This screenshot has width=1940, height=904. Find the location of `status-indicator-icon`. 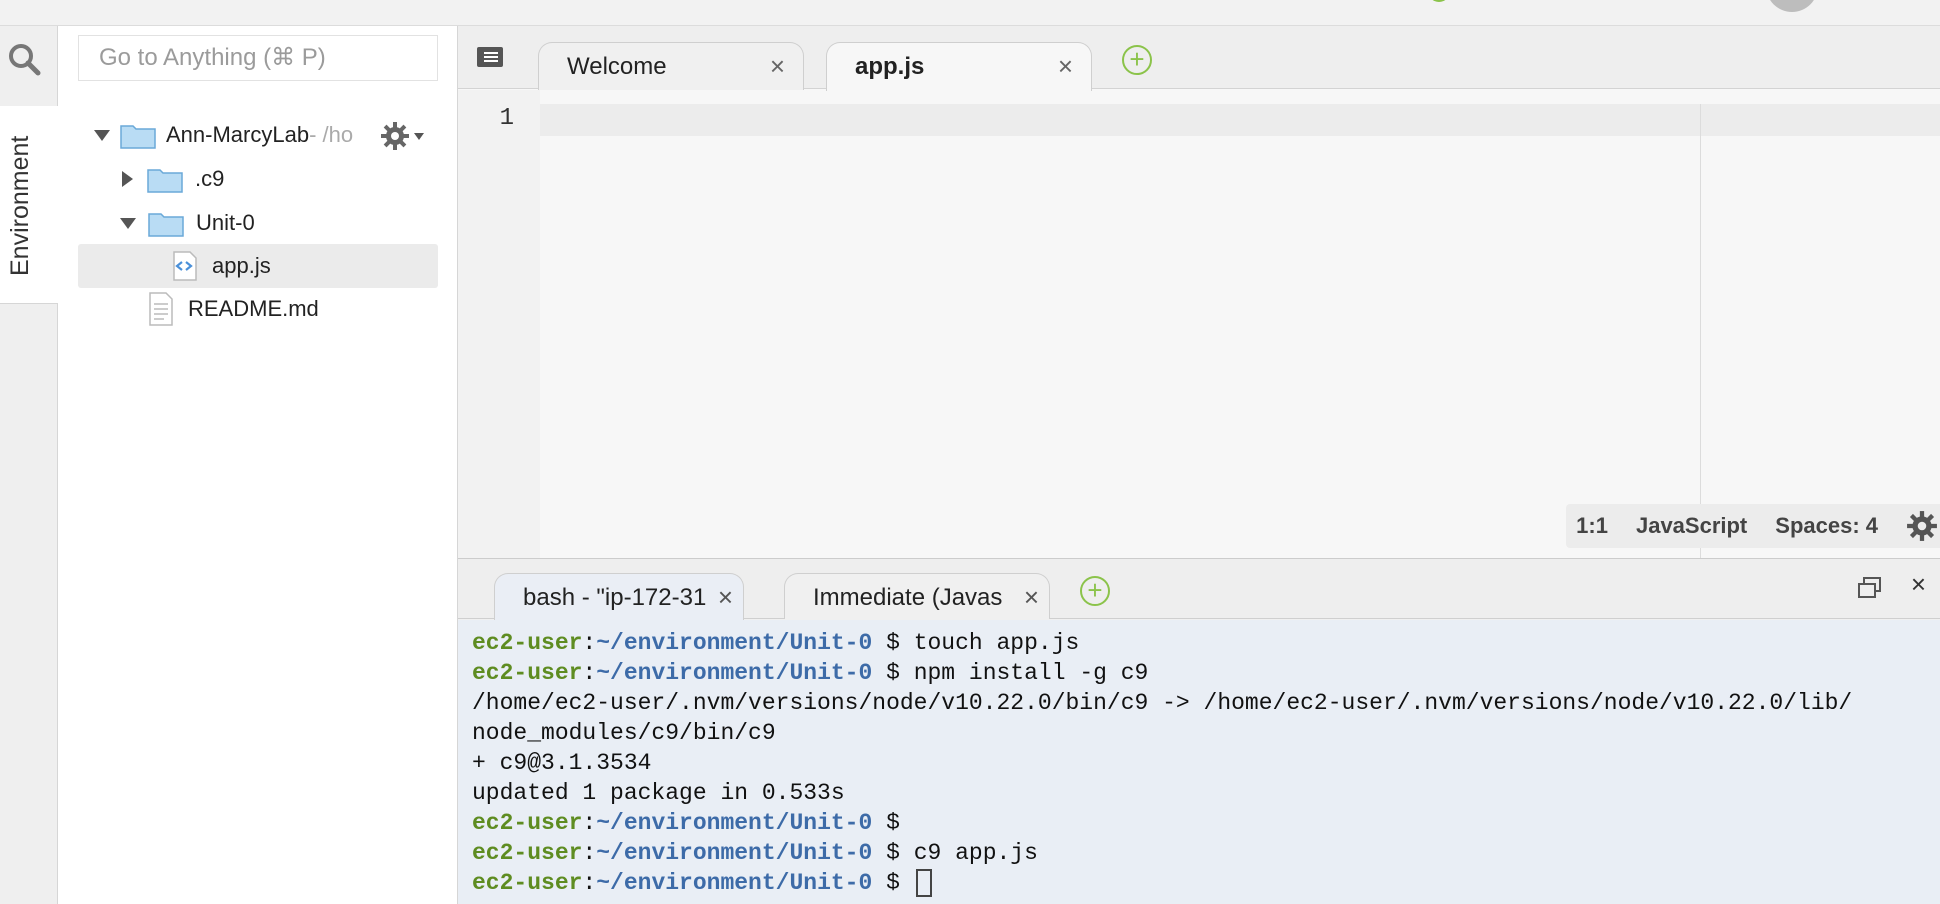

status-indicator-icon is located at coordinates (1439, 1).